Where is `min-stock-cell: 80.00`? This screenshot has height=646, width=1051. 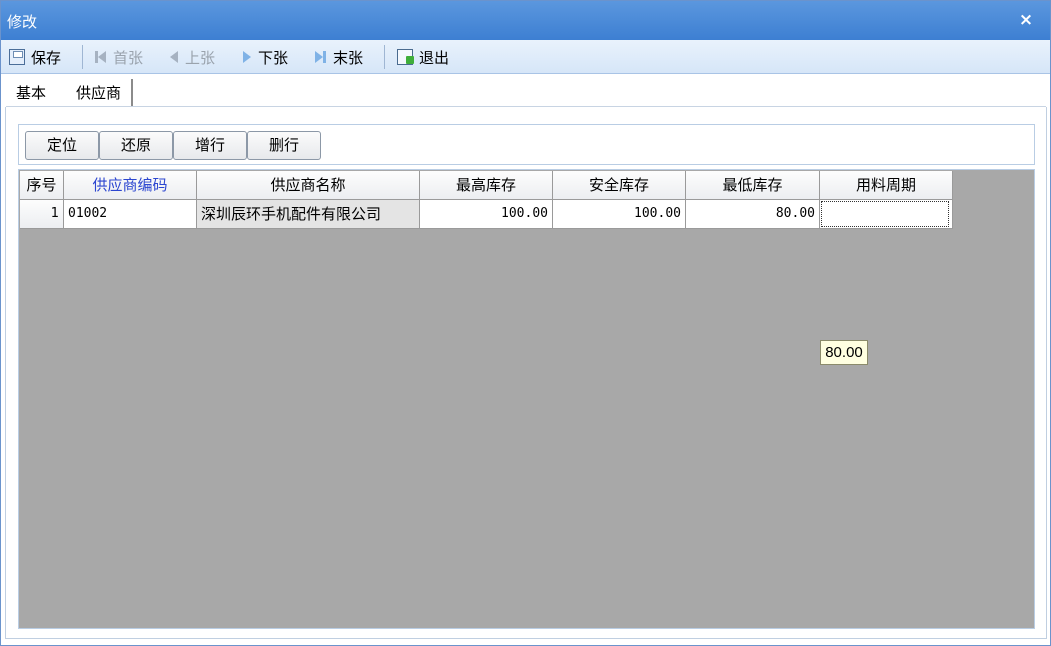
min-stock-cell: 80.00 is located at coordinates (753, 214).